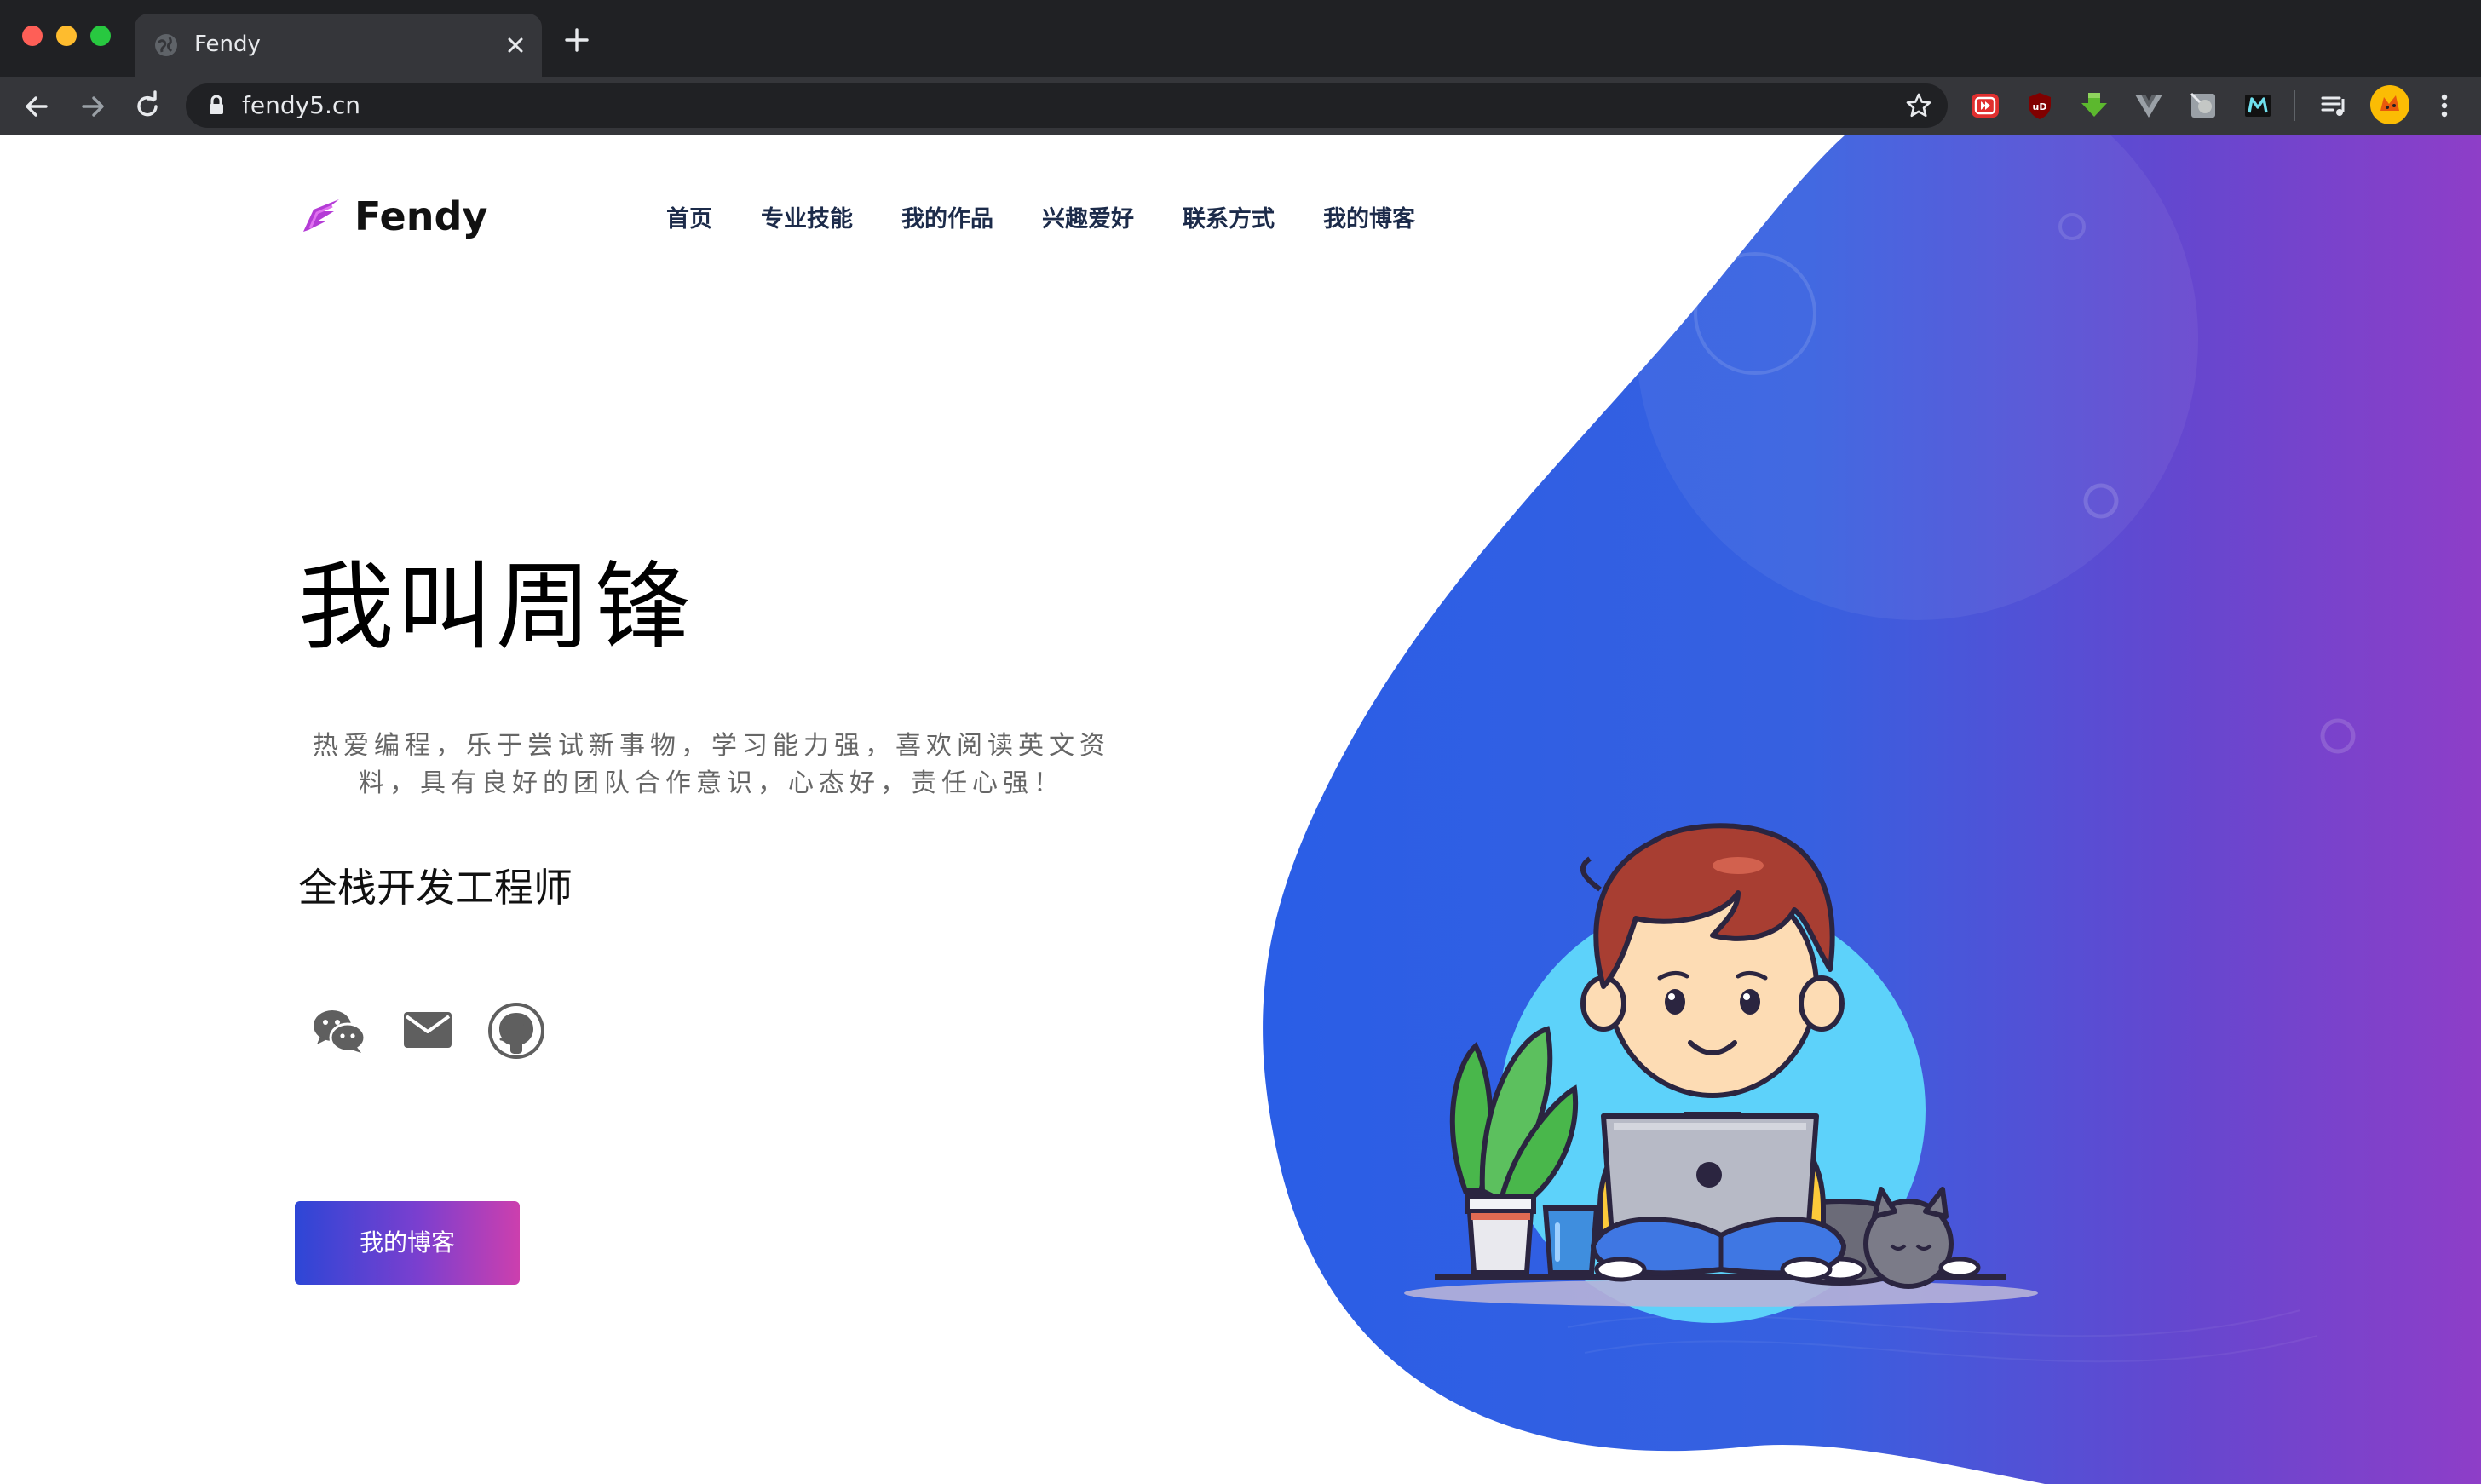 This screenshot has width=2481, height=1484. Describe the element at coordinates (321, 215) in the screenshot. I see `logo-feather-icon` at that location.